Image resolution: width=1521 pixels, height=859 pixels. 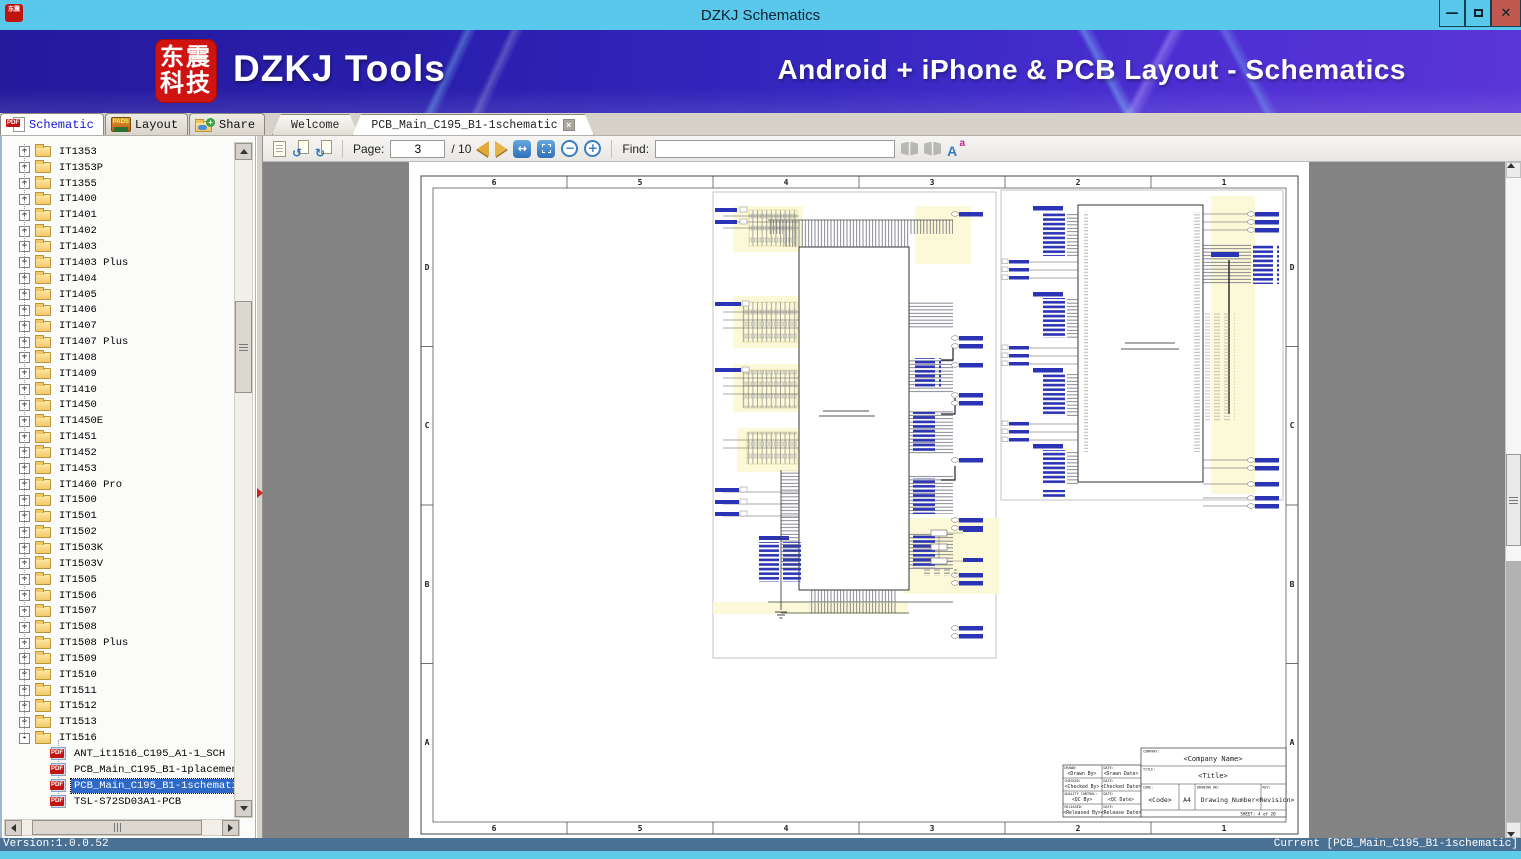 I want to click on find-next-icon, so click(x=933, y=148).